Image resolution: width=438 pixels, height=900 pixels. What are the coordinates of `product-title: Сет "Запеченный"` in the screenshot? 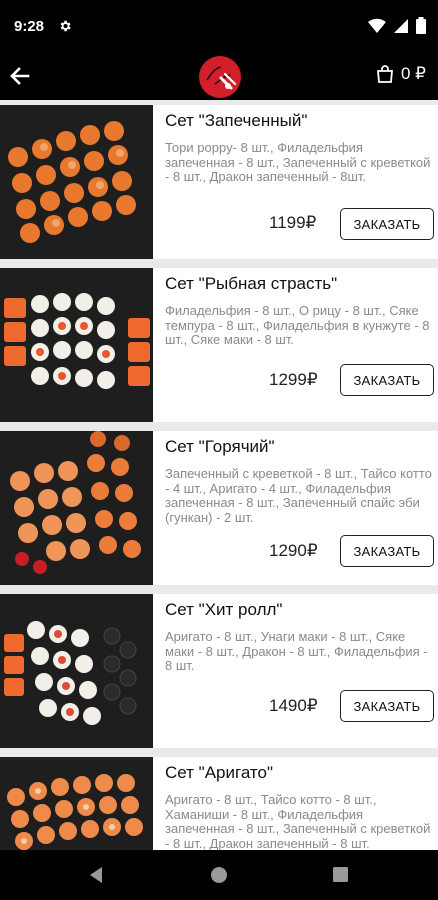 It's located at (236, 120).